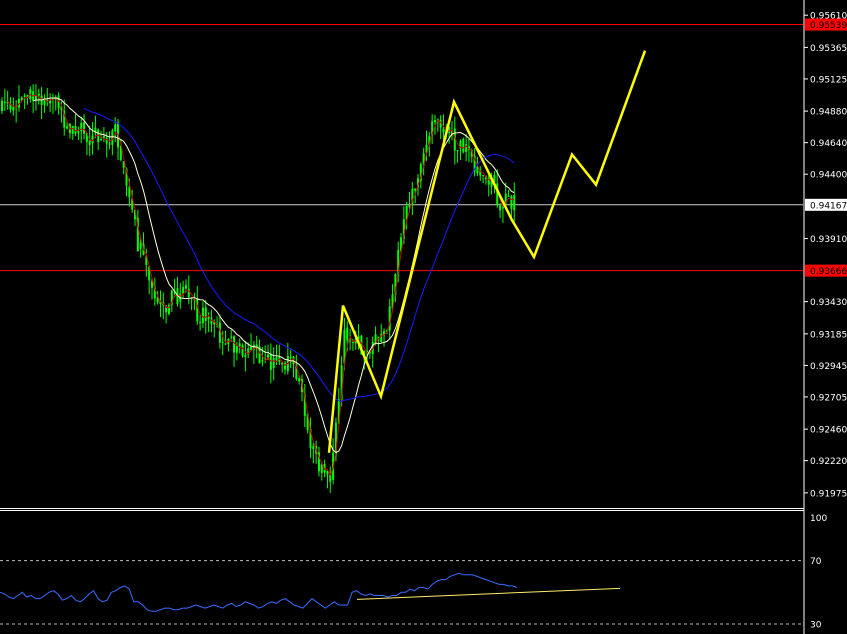 Image resolution: width=847 pixels, height=634 pixels. I want to click on price-tick-label-9: 0.92945, so click(828, 367).